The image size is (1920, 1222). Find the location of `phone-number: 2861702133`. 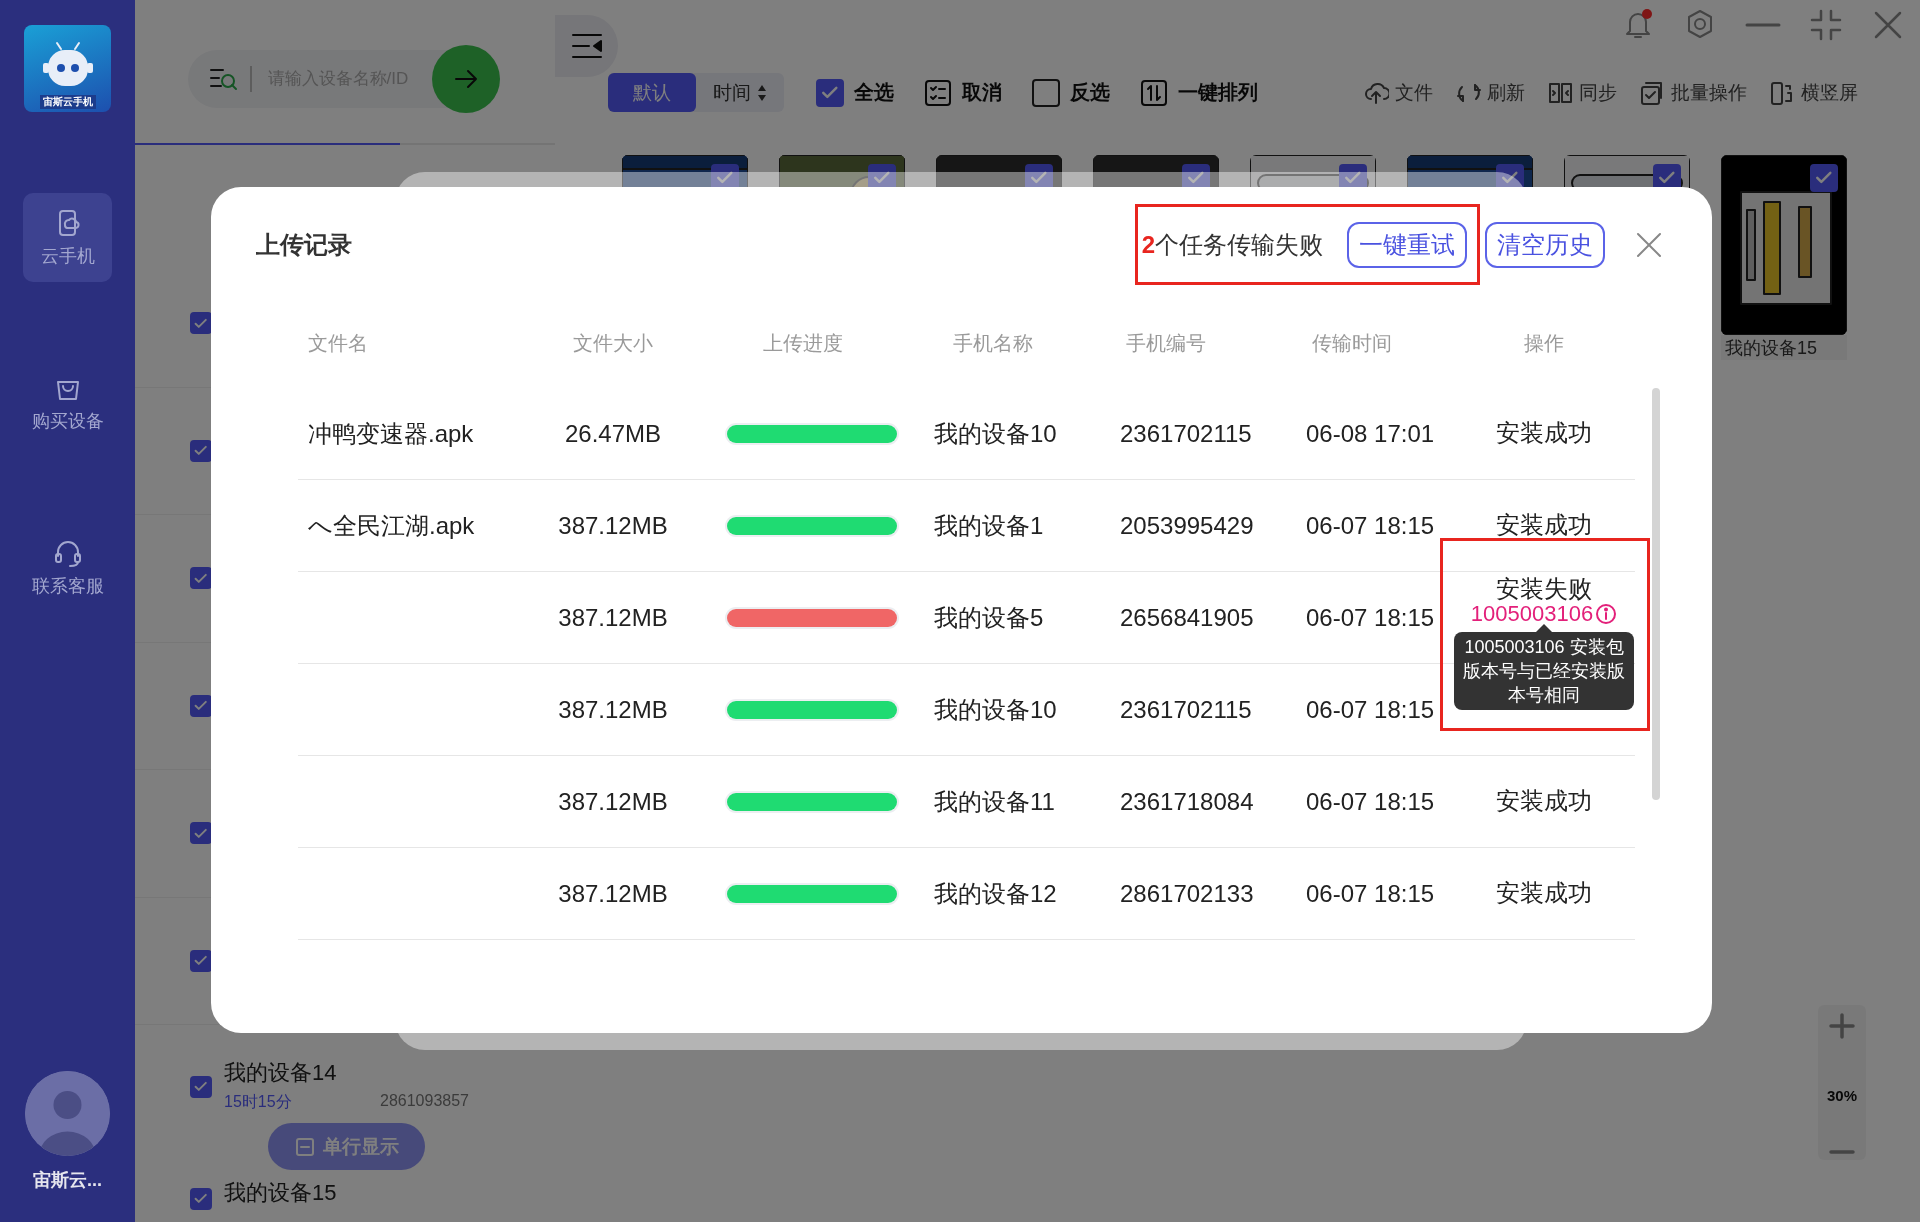

phone-number: 2861702133 is located at coordinates (1187, 893).